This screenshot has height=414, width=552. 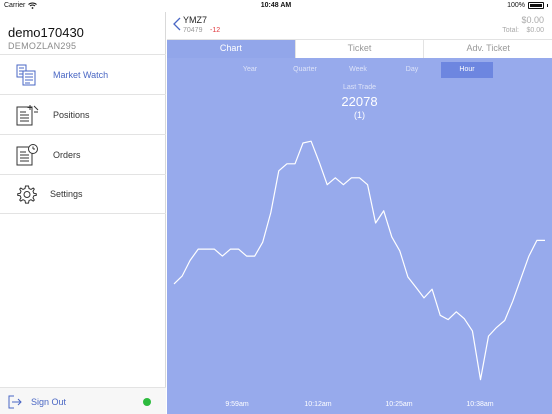 I want to click on sidebar-item-label: Settings, so click(x=66, y=194).